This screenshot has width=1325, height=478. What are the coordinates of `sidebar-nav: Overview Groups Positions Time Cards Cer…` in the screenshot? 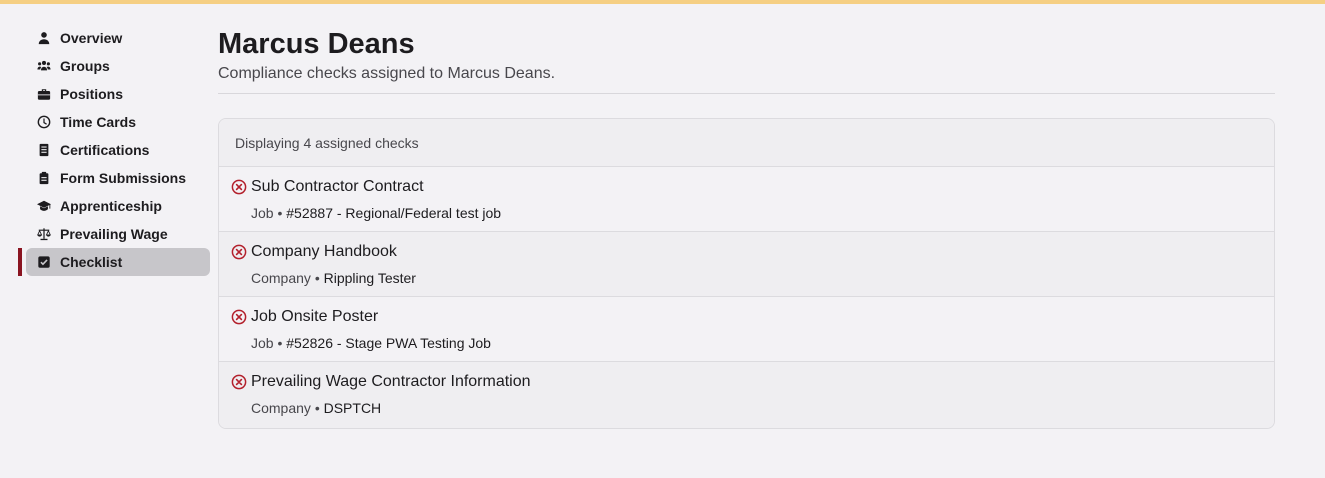 It's located at (114, 150).